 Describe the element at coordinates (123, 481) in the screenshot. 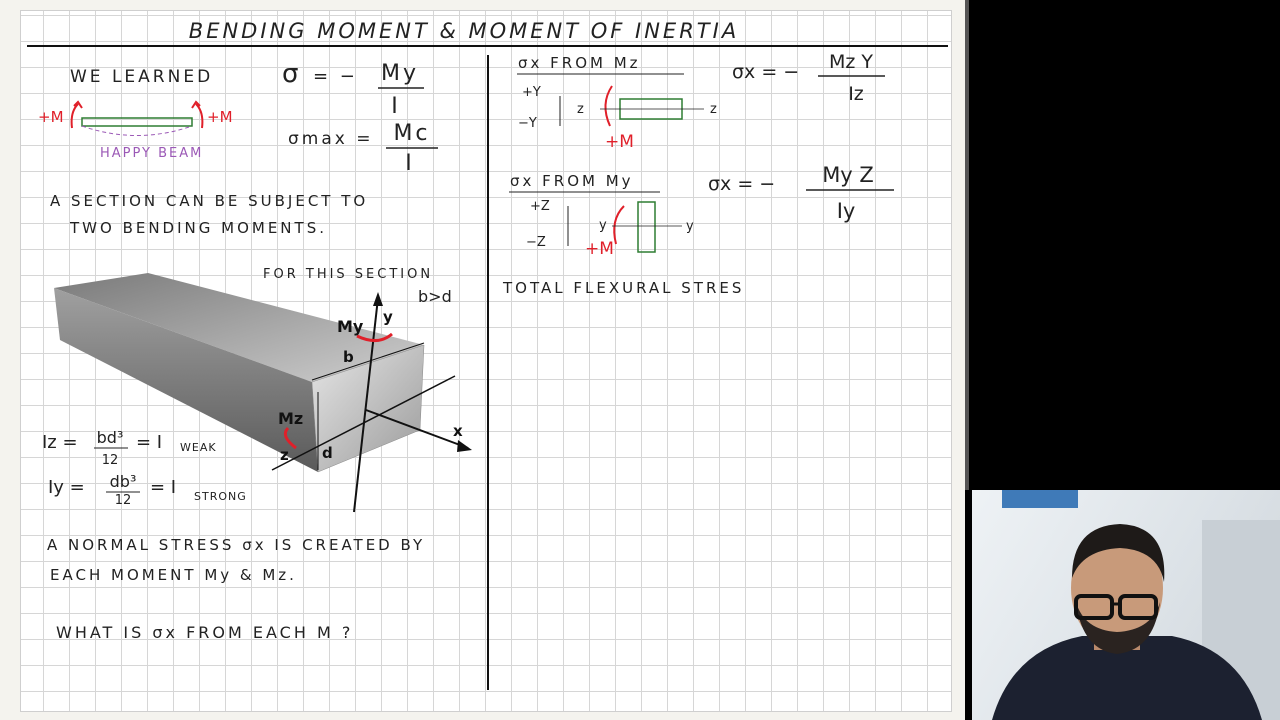

I see `iy-numerator: db³` at that location.